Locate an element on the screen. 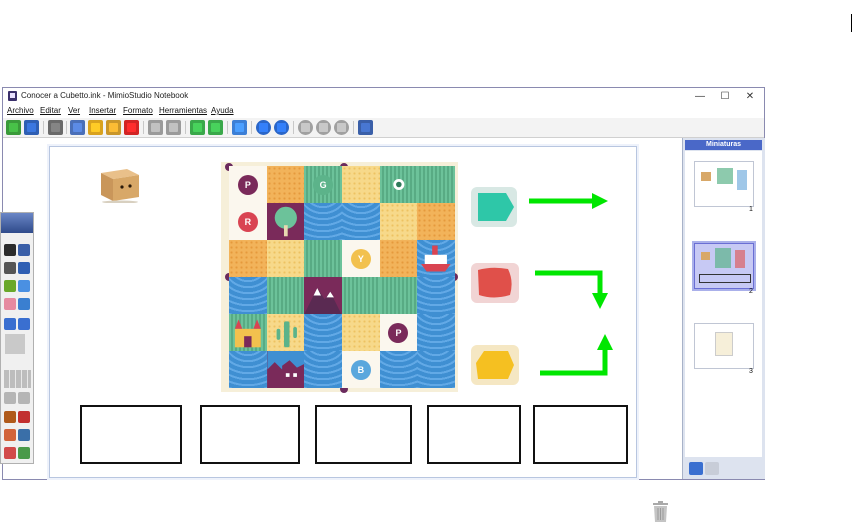 Image resolution: width=855 pixels, height=523 pixels. trash-icon is located at coordinates (660, 512).